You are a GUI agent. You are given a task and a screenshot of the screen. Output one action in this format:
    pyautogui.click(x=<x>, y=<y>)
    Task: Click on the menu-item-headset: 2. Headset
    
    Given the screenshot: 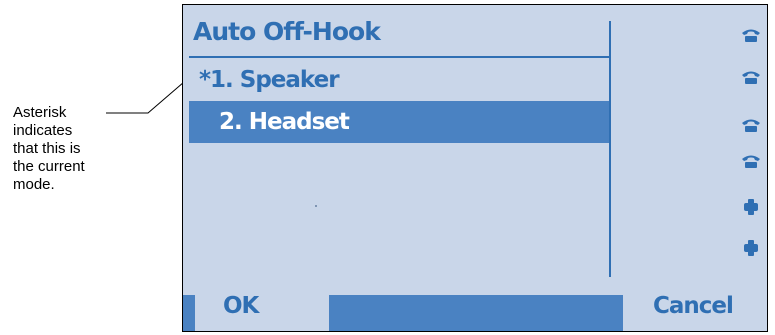 What is the action you would take?
    pyautogui.click(x=399, y=122)
    